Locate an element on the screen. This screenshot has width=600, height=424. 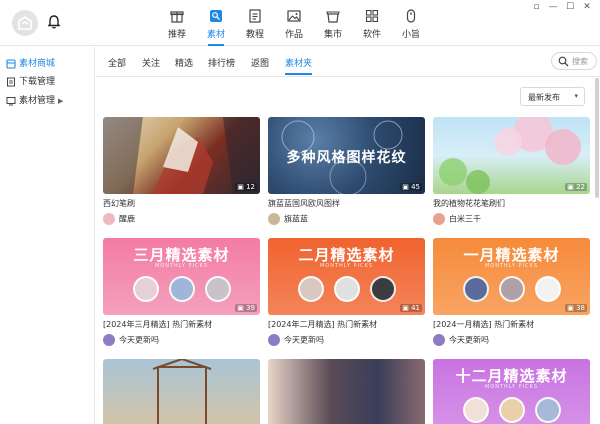
card-author: 旗蓝蓝 is located at coordinates (288, 219).